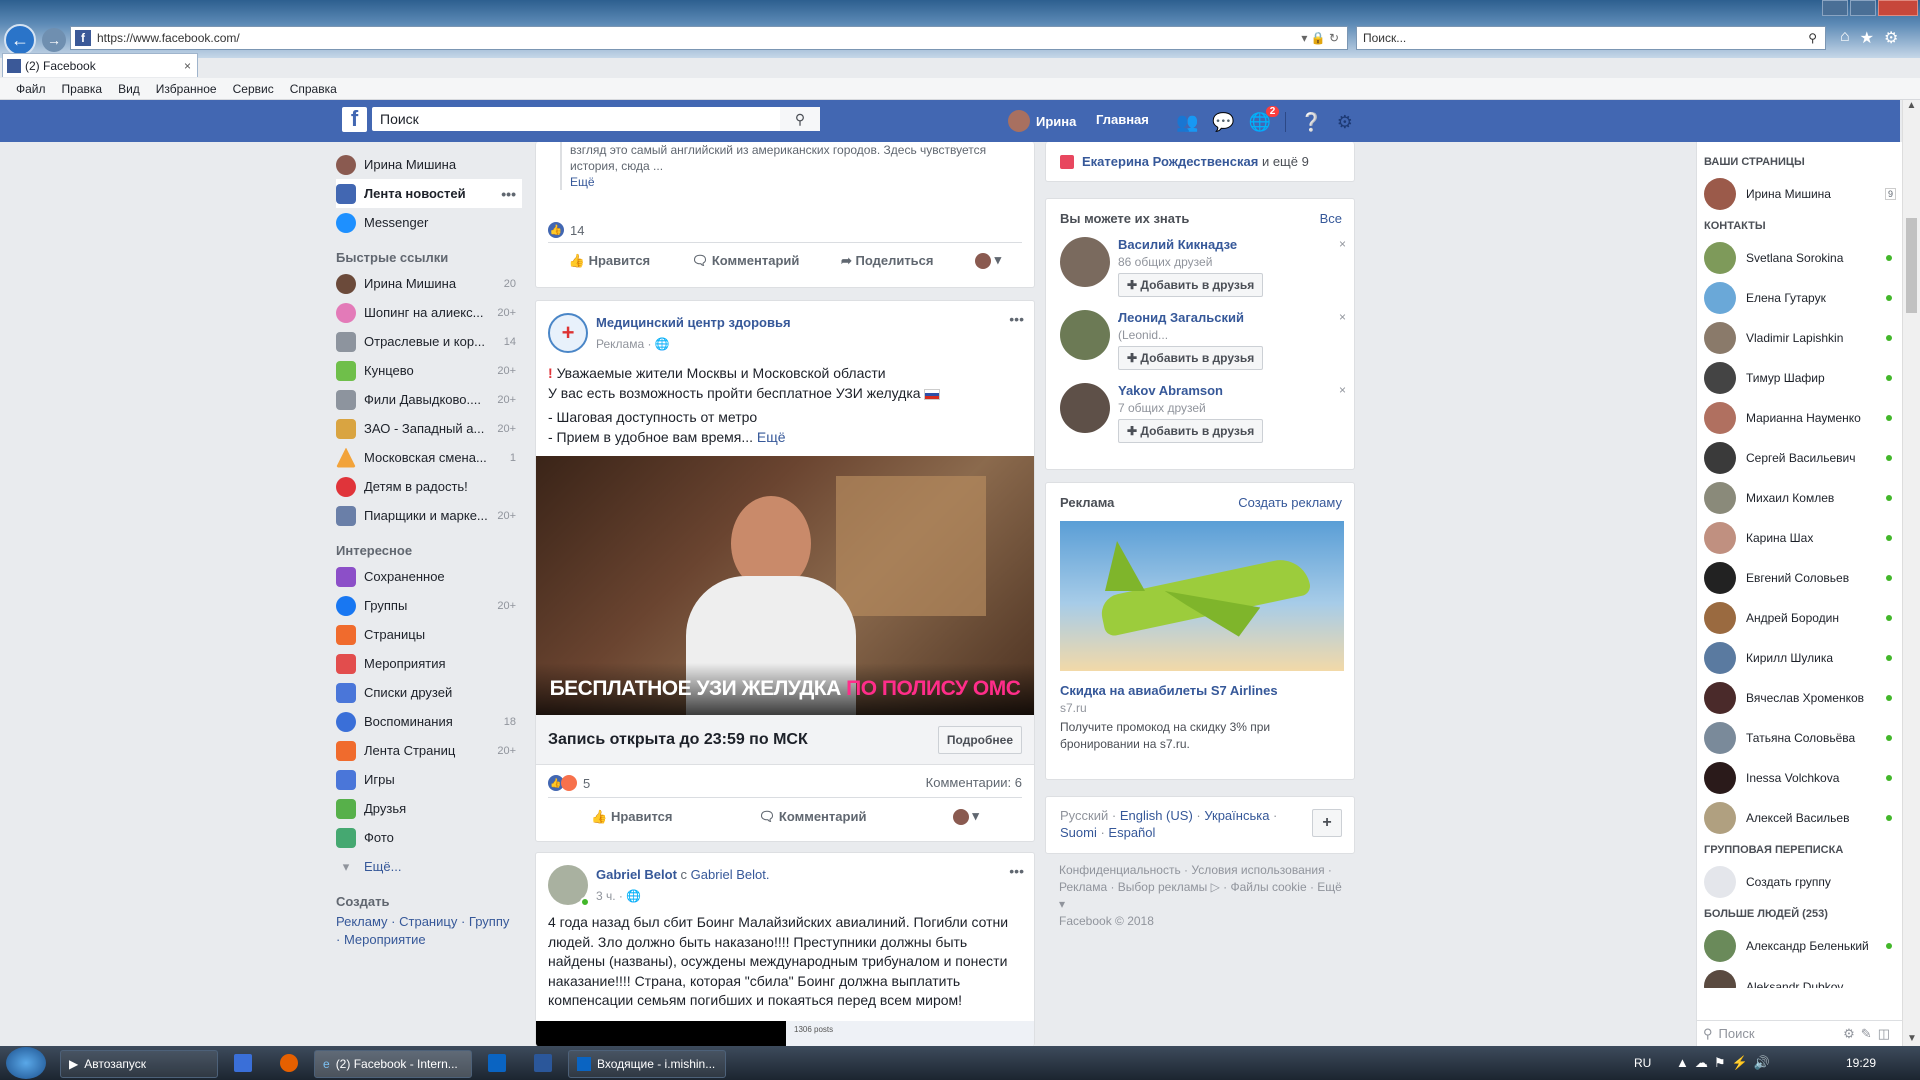 Image resolution: width=1920 pixels, height=1080 pixels. I want to click on ad-image, so click(1202, 596).